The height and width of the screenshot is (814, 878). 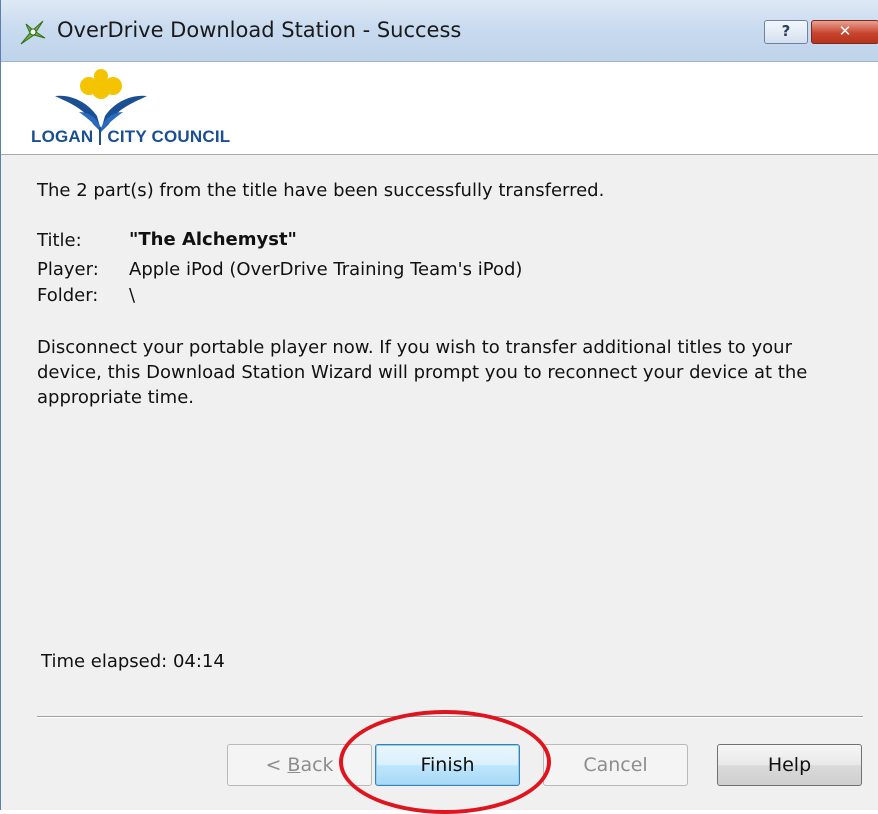 I want to click on title-label: Title:, so click(x=59, y=240).